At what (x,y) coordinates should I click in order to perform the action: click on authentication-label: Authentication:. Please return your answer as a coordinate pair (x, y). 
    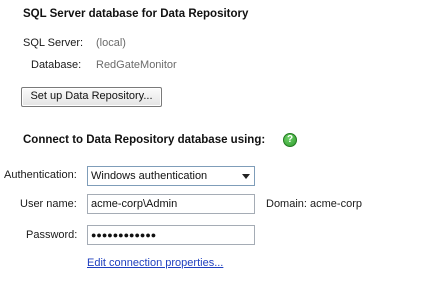
    Looking at the image, I should click on (40, 175).